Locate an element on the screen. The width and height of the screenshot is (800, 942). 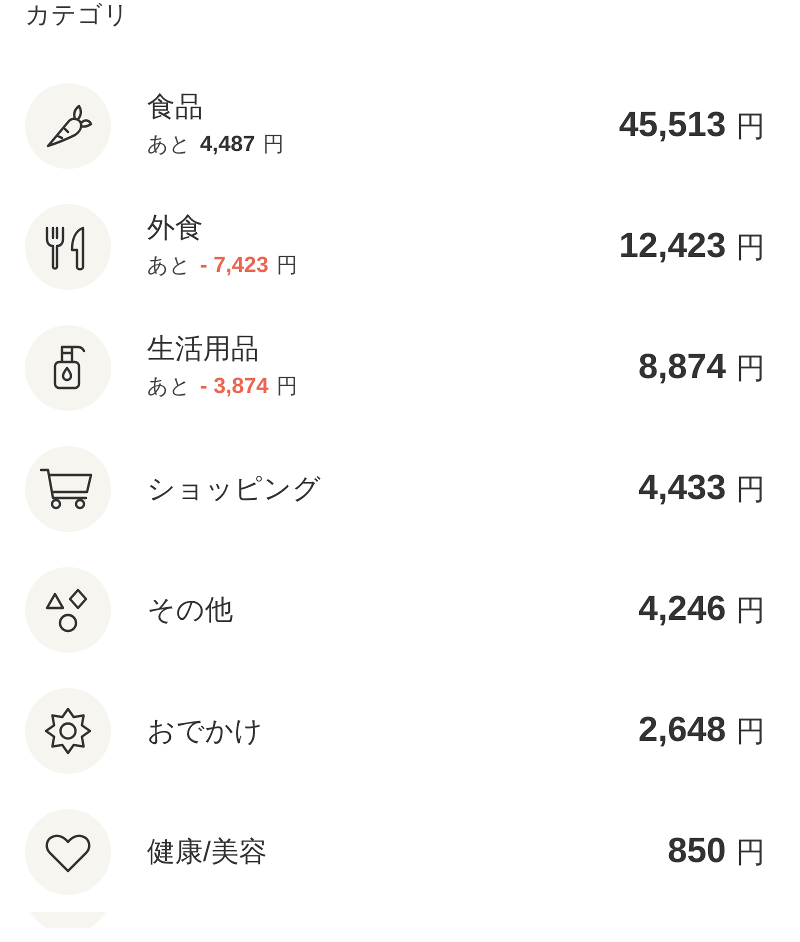
amount: 4,433 円 is located at coordinates (701, 488).